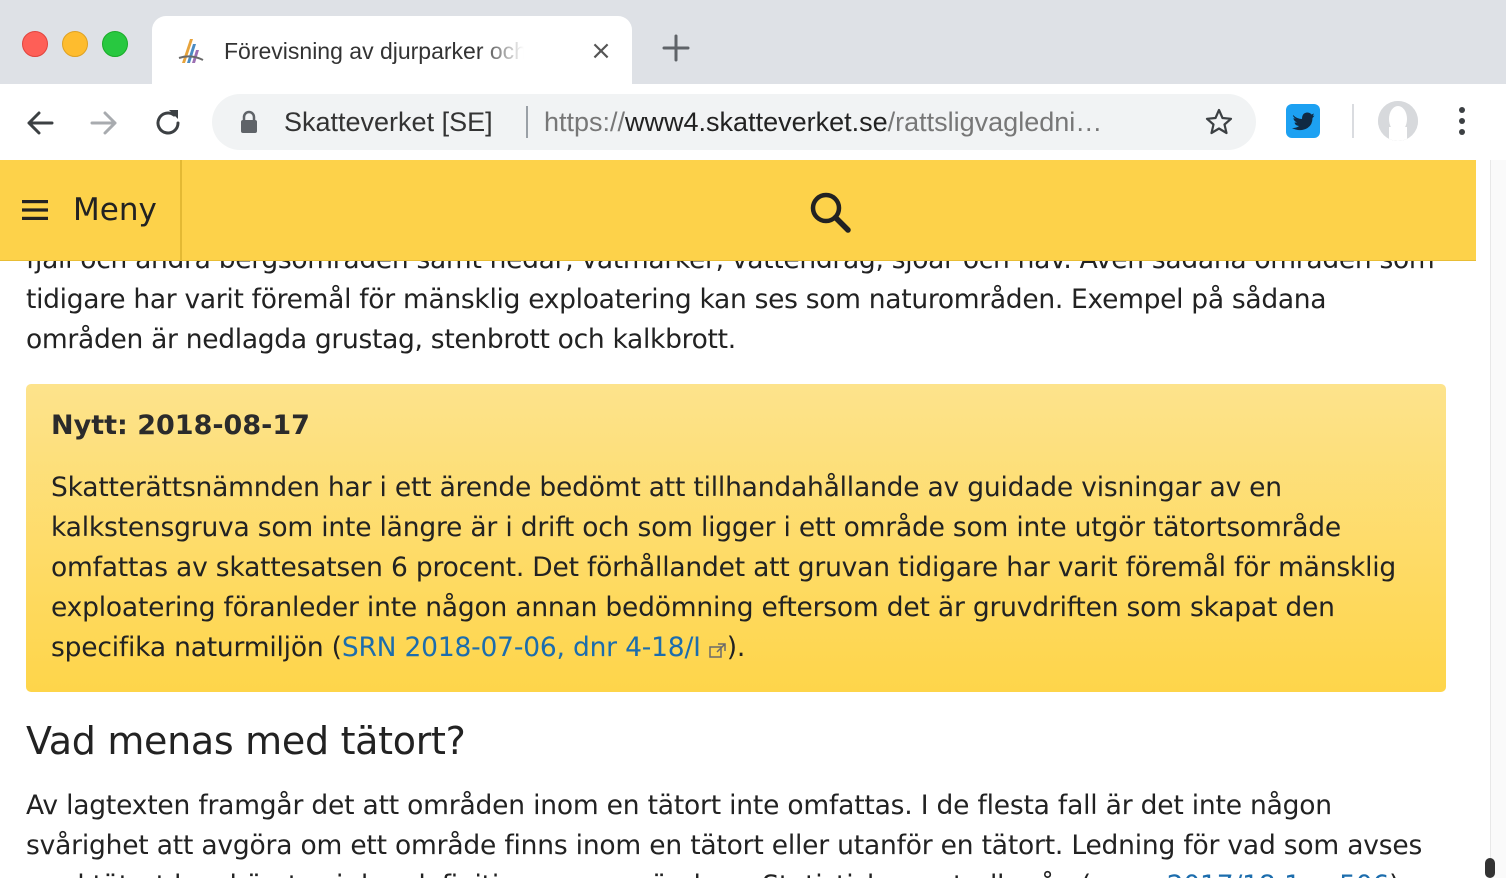 This screenshot has width=1506, height=878. I want to click on external-link-icon, so click(717, 650).